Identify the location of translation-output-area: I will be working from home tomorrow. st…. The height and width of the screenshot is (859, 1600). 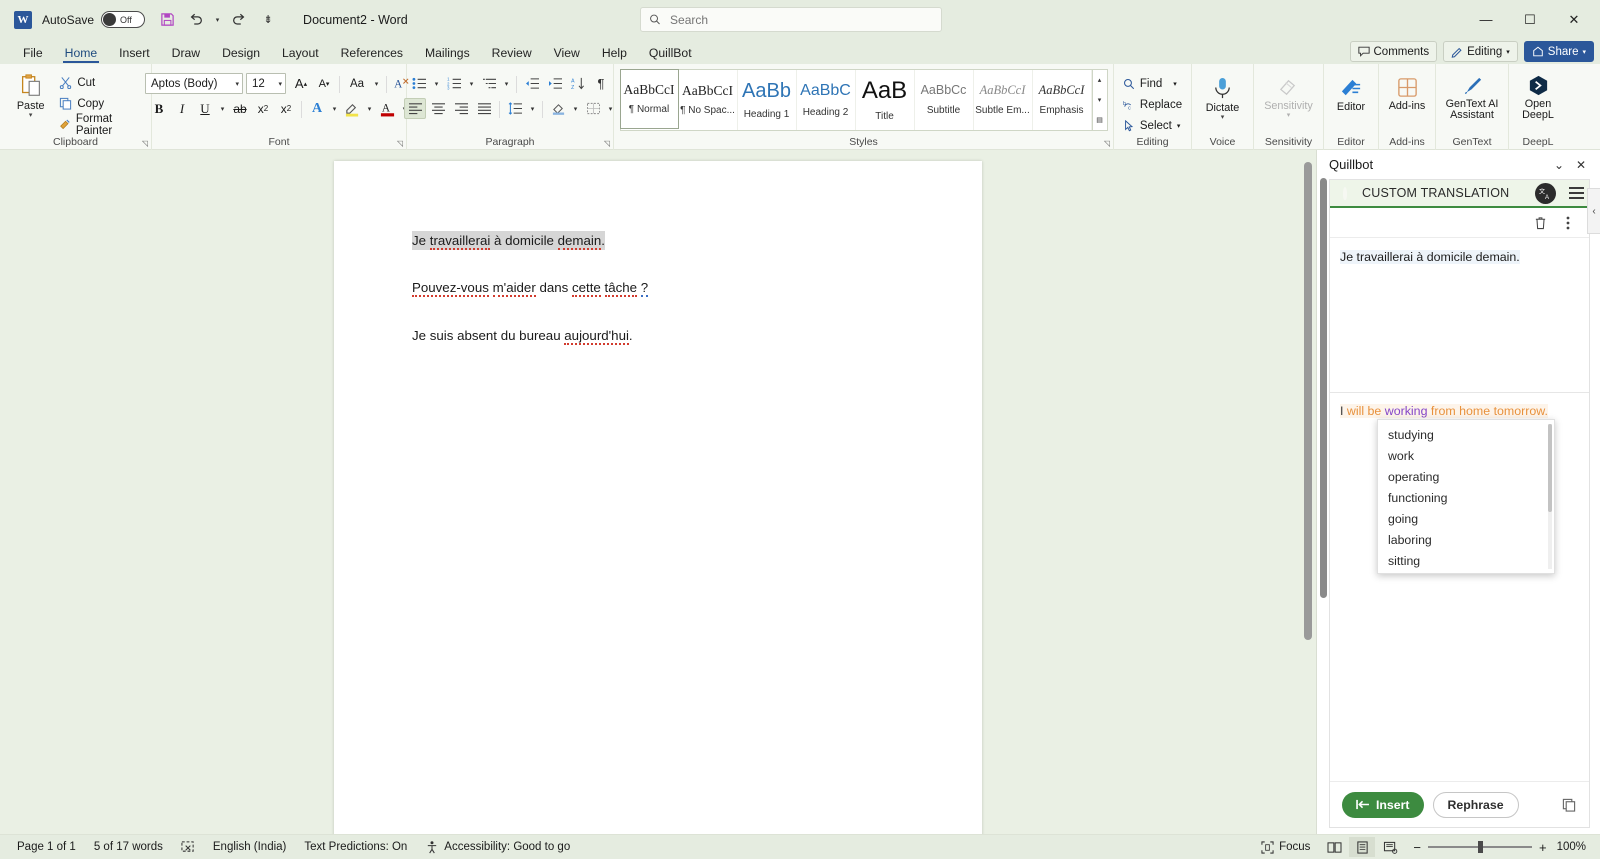
(1459, 519).